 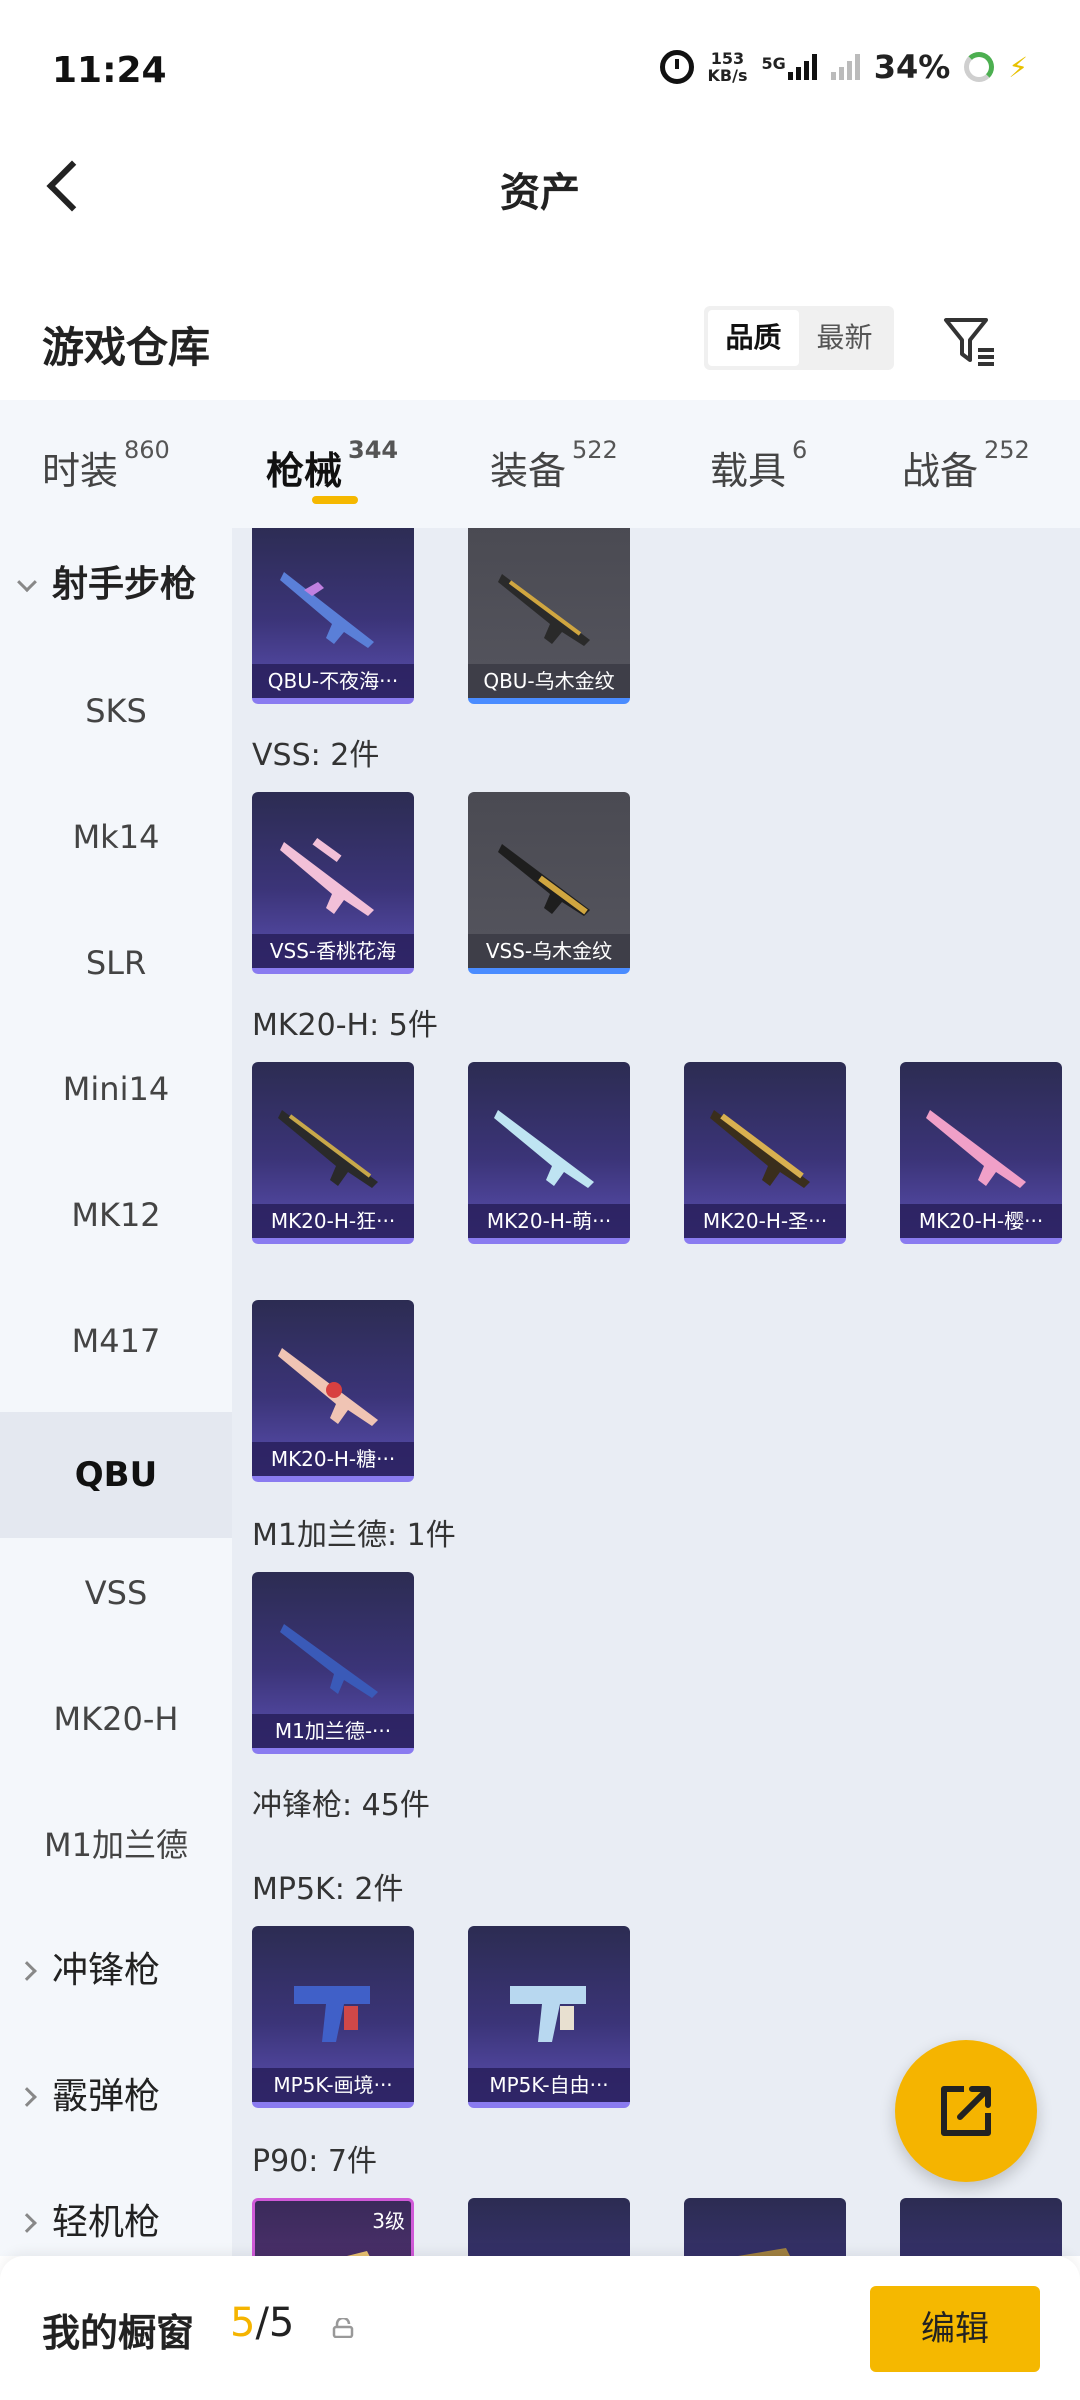 I want to click on tab-battle-gear: 战备 252, so click(x=966, y=465).